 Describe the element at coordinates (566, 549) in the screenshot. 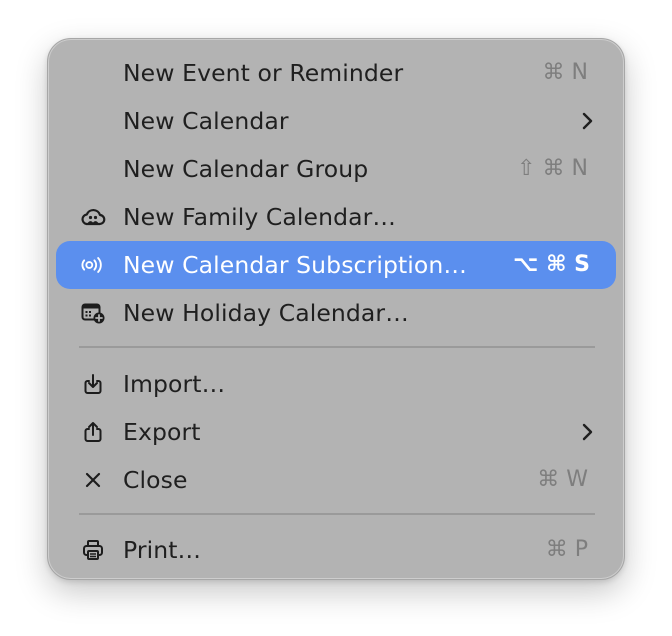

I see `keyboard-shortcut: ⌘ P` at that location.